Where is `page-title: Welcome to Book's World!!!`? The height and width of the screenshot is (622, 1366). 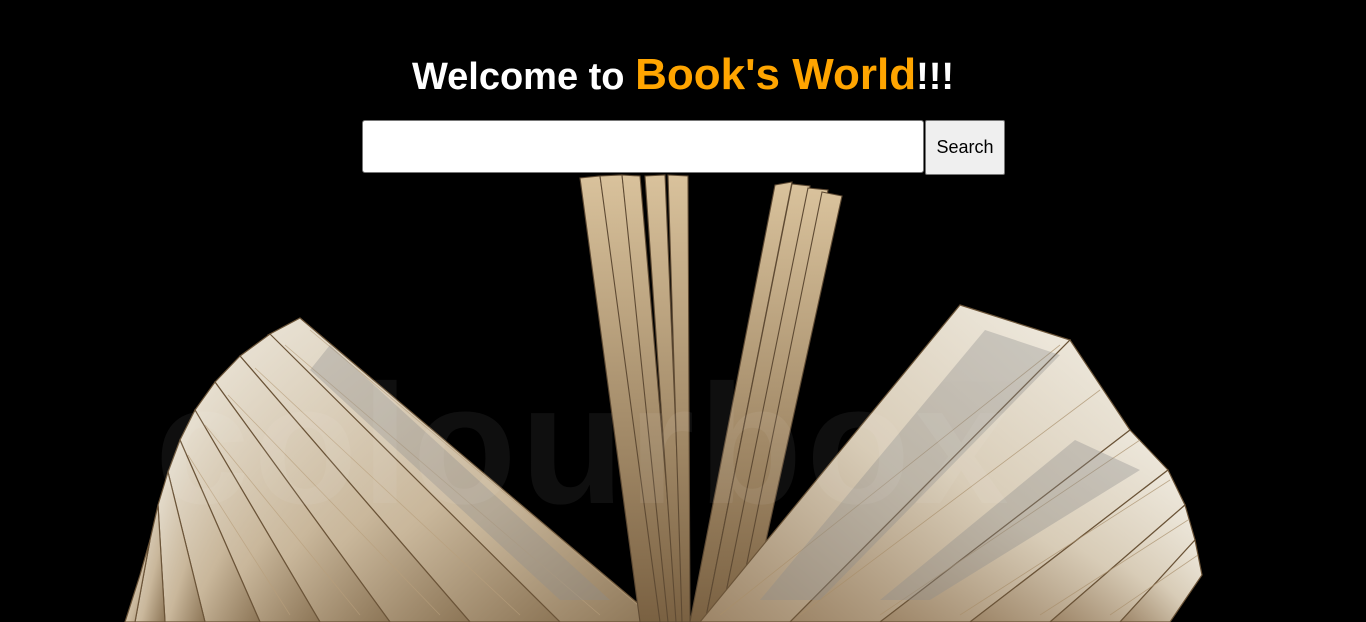
page-title: Welcome to Book's World!!! is located at coordinates (683, 76).